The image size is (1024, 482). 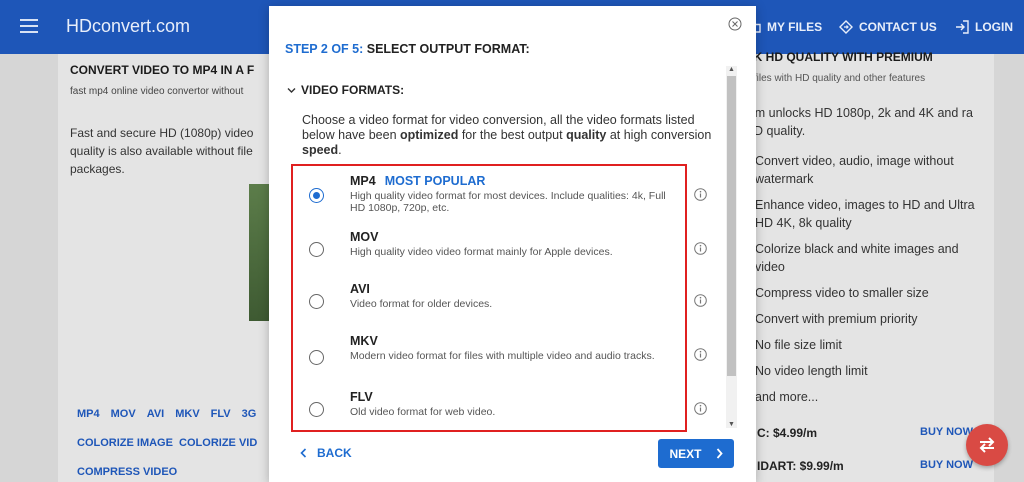 I want to click on format-link: FLV, so click(x=221, y=414).